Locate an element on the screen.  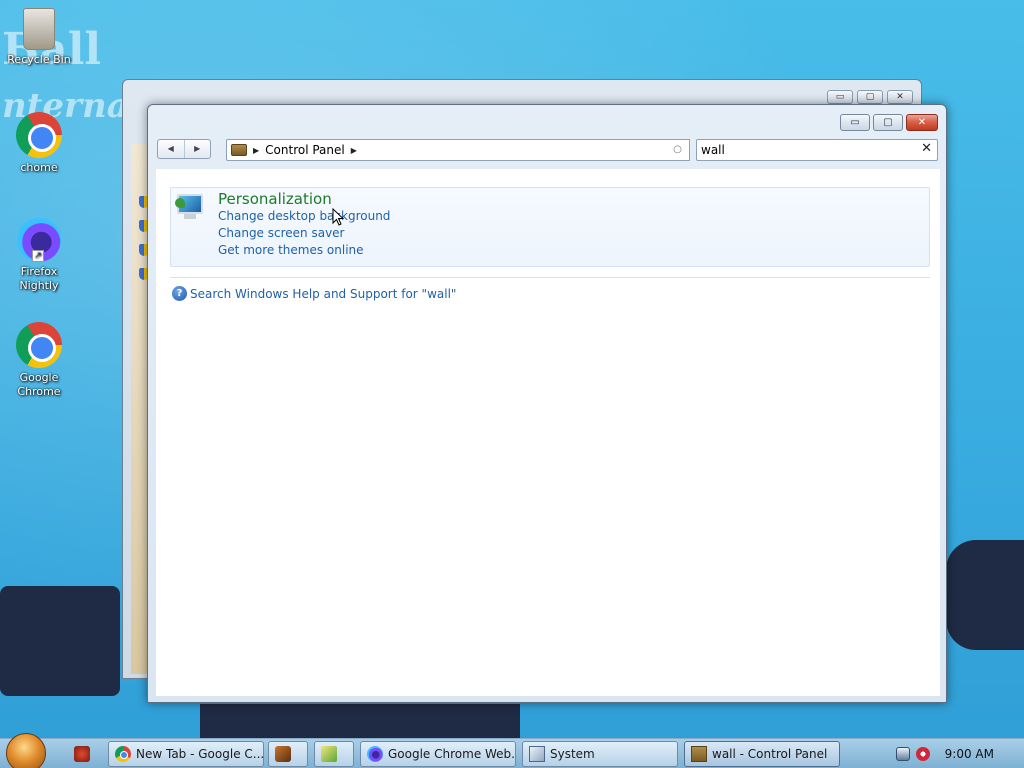
background-window-controls: ▭ ▢ ✕ is located at coordinates (870, 97).